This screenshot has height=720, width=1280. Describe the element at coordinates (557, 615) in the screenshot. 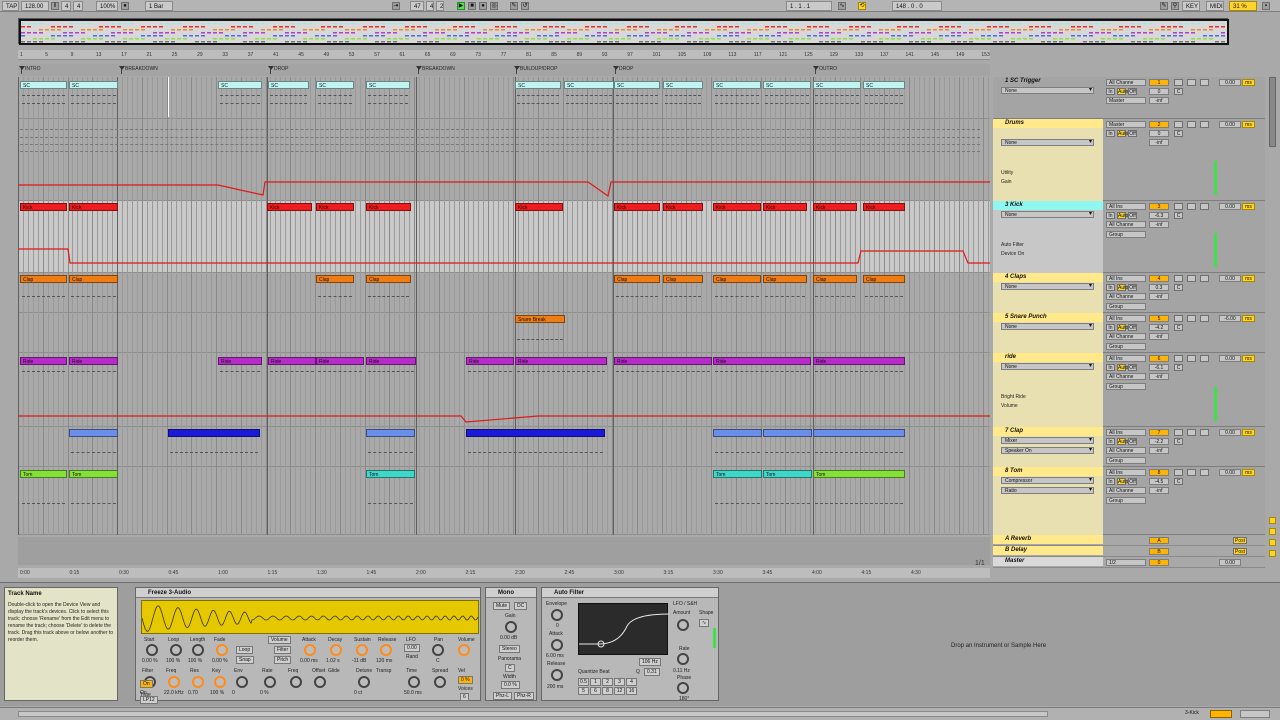

I see `envelope-knob` at that location.